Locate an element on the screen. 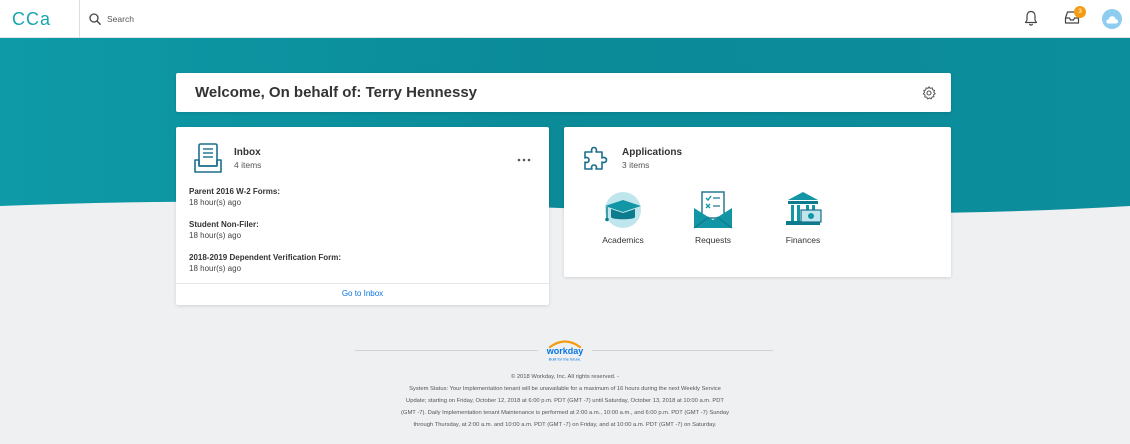 This screenshot has width=1130, height=444. avatar is located at coordinates (1112, 19).